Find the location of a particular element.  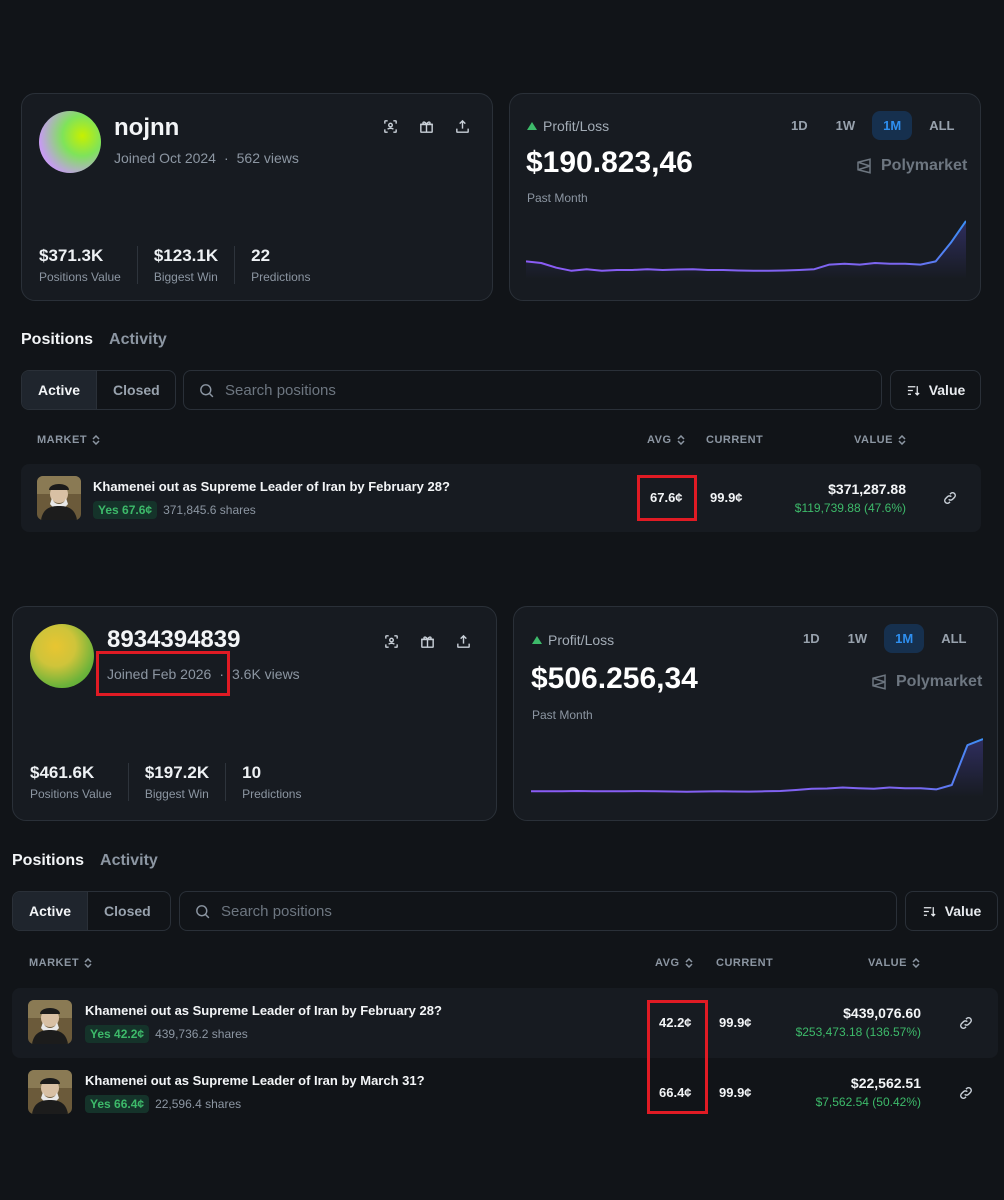

pnl-value: $506.256,34 is located at coordinates (614, 678).